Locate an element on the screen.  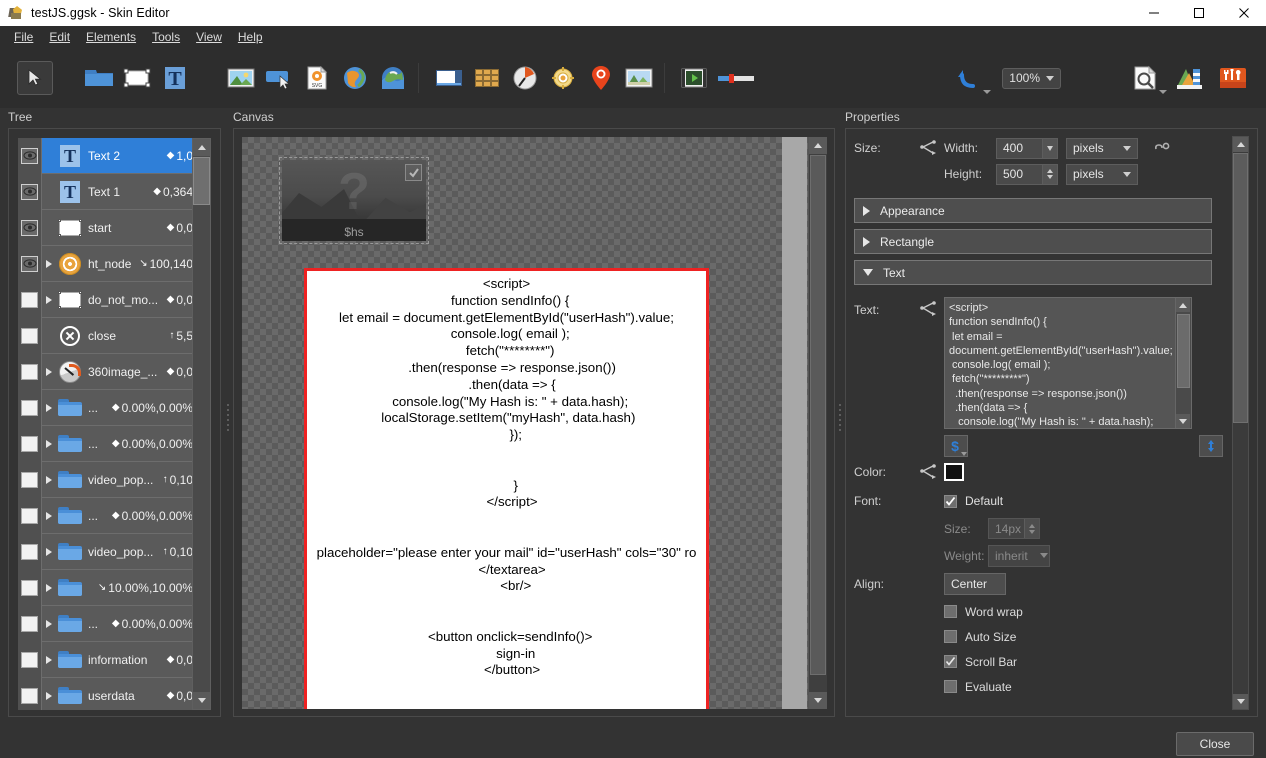
menu-file: File is located at coordinates (23, 37).